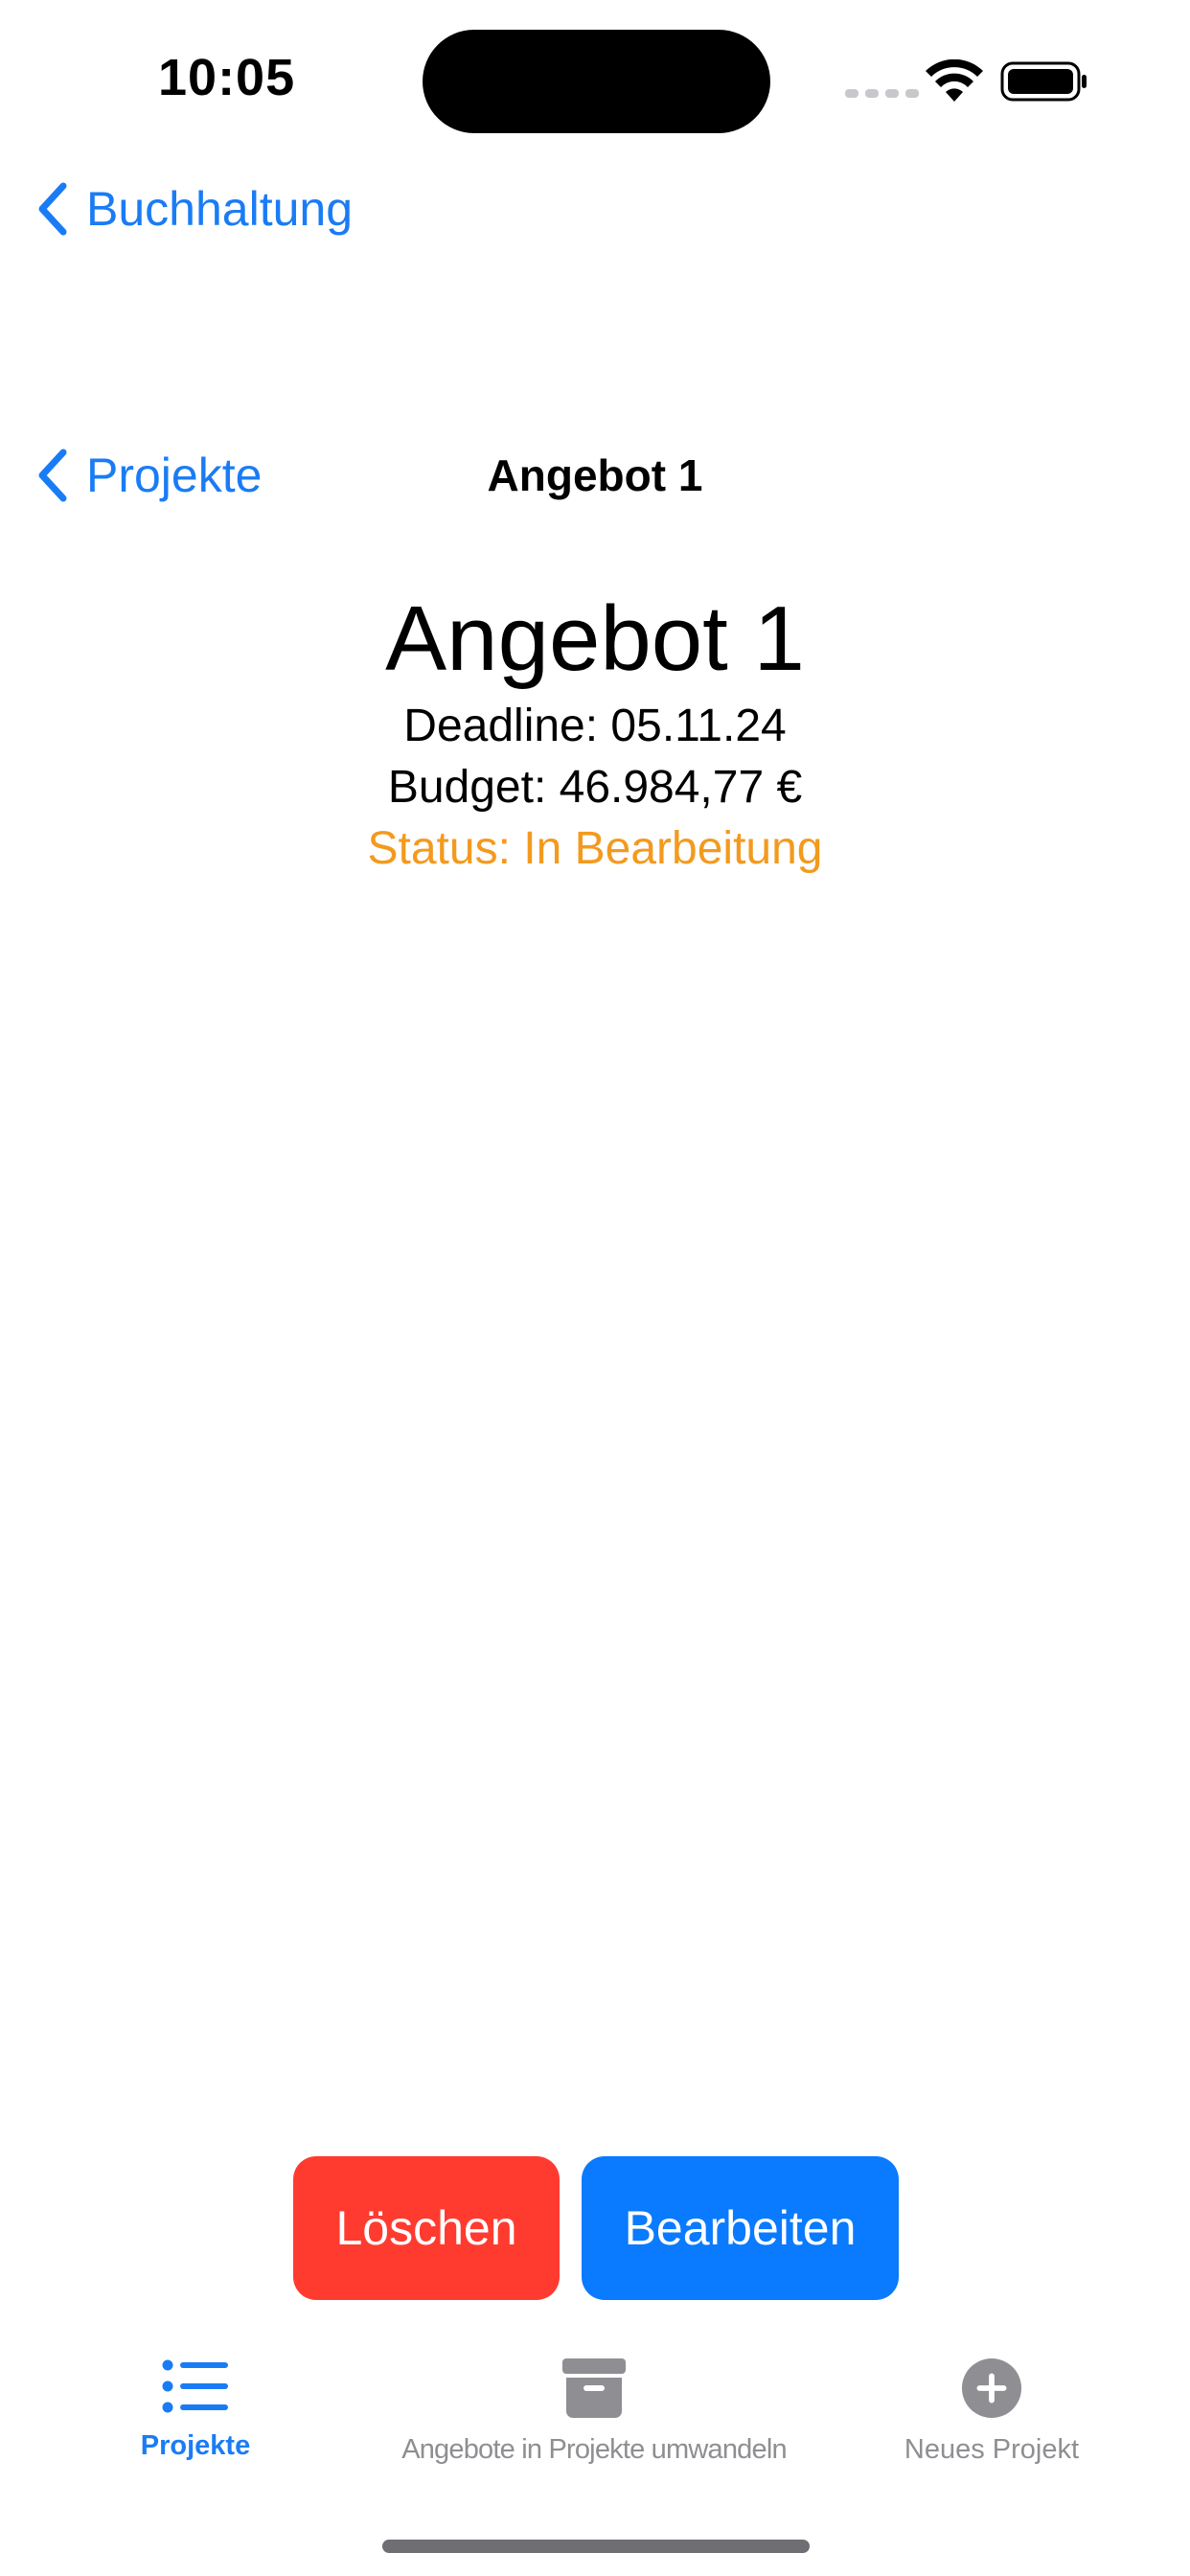 Image resolution: width=1190 pixels, height=2576 pixels. I want to click on tab-label: Projekte, so click(195, 2445).